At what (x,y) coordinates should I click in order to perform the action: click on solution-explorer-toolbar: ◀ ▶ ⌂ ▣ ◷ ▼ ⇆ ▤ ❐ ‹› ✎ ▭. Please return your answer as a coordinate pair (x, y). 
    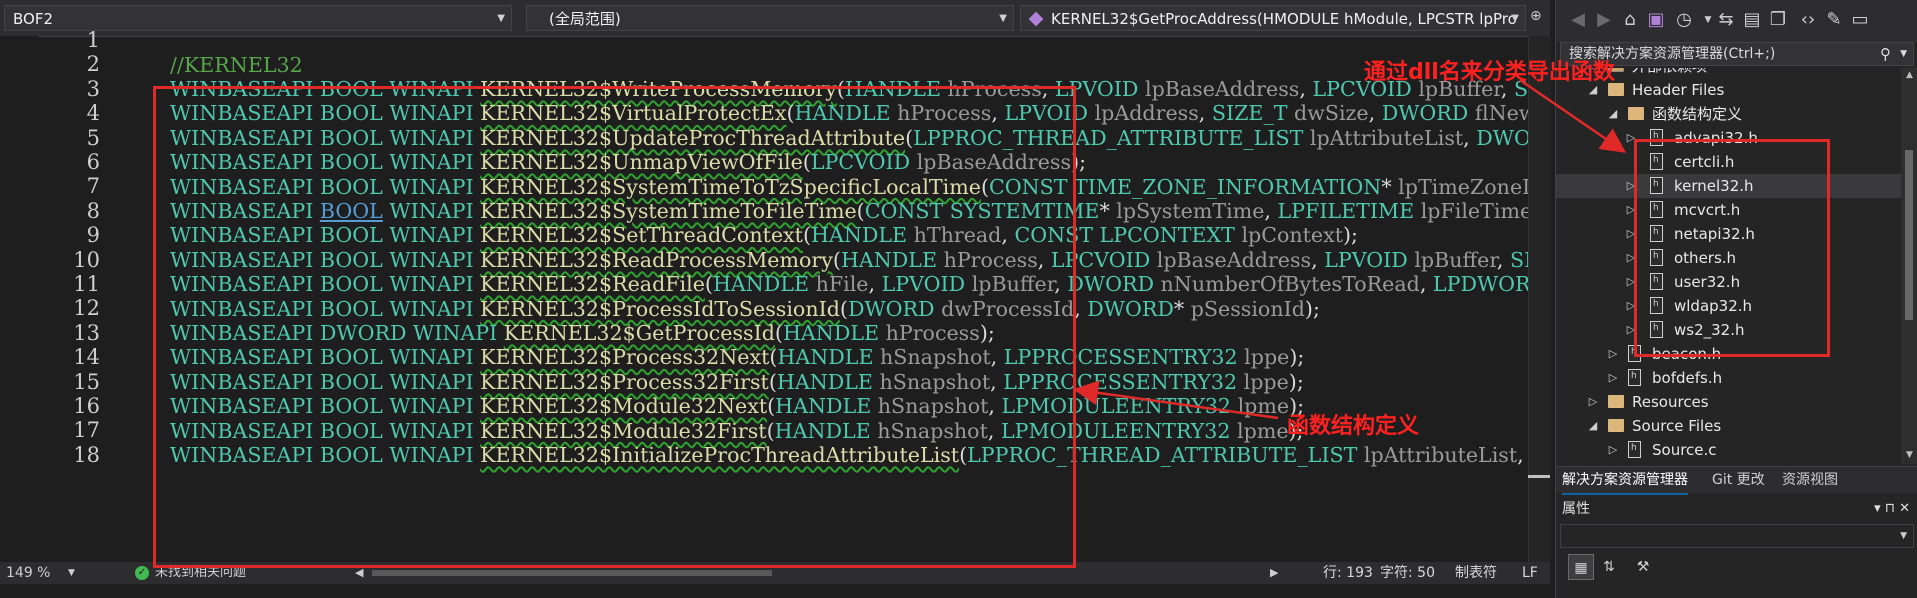
    Looking at the image, I should click on (1736, 21).